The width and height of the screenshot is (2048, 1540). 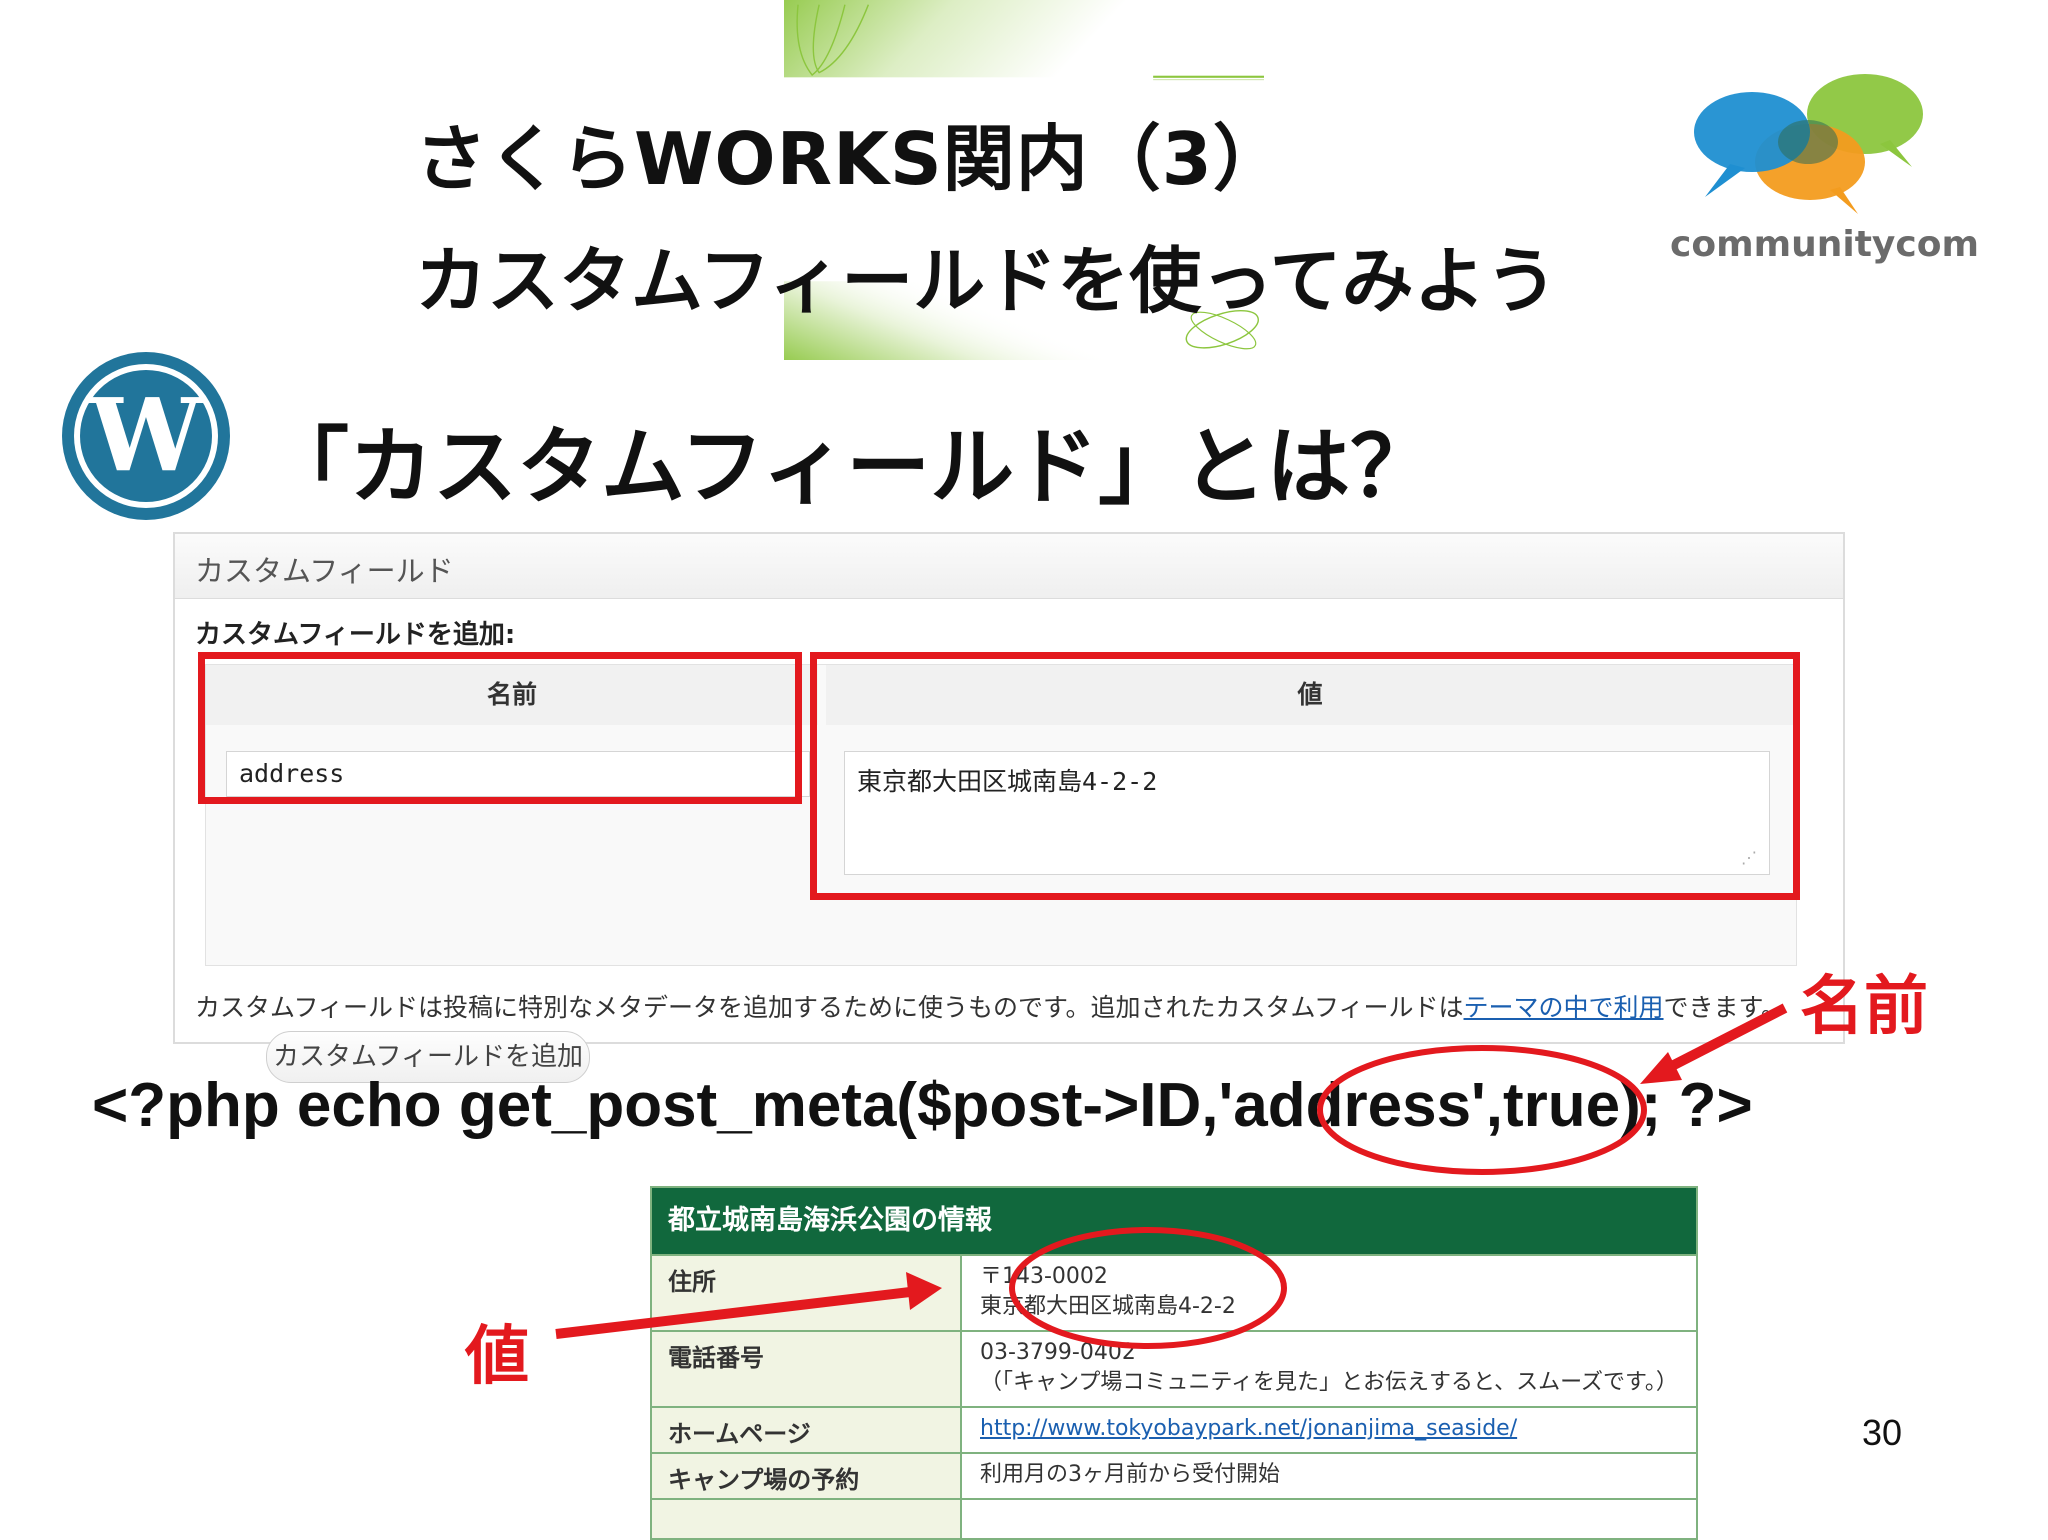 What do you see at coordinates (1726, 1038) in the screenshot?
I see `name-arrow-icon` at bounding box center [1726, 1038].